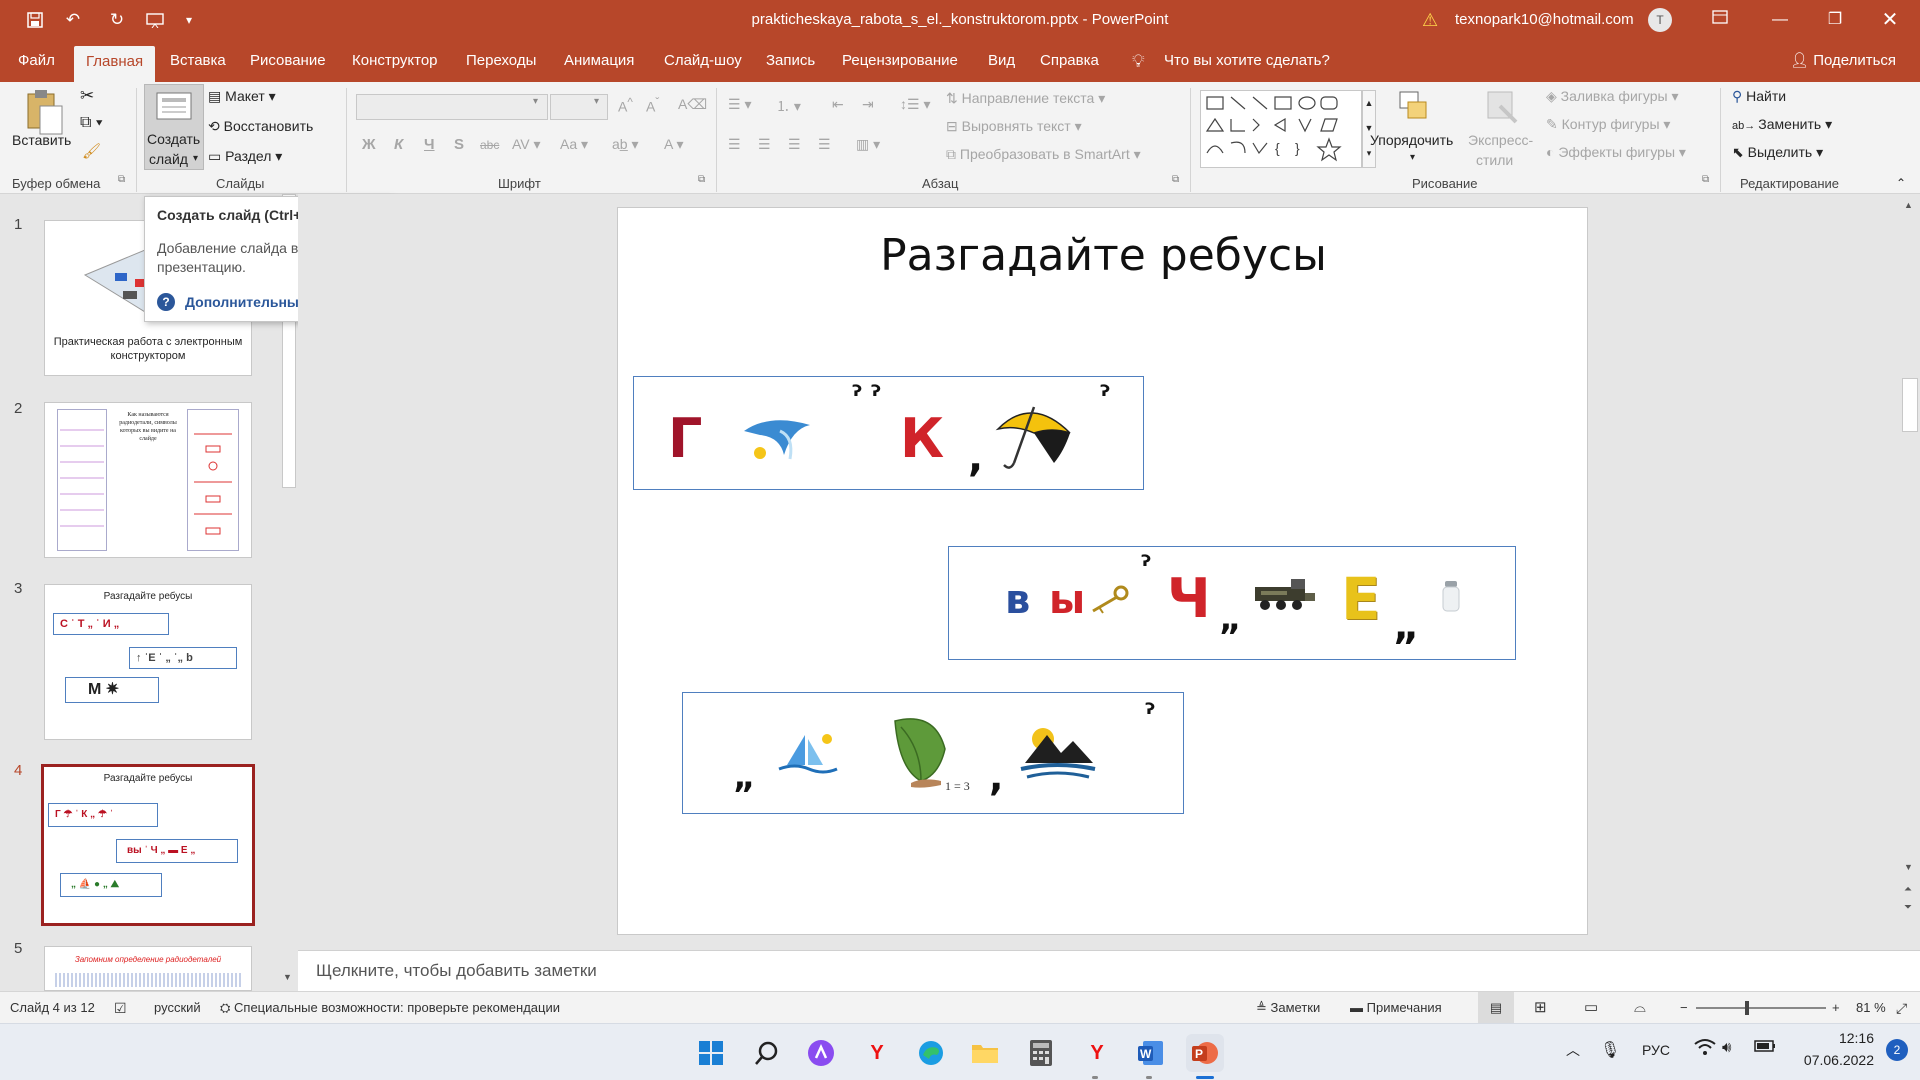 The height and width of the screenshot is (1080, 1920). Describe the element at coordinates (1430, 20) in the screenshot. I see `warning-icon: ⚠` at that location.